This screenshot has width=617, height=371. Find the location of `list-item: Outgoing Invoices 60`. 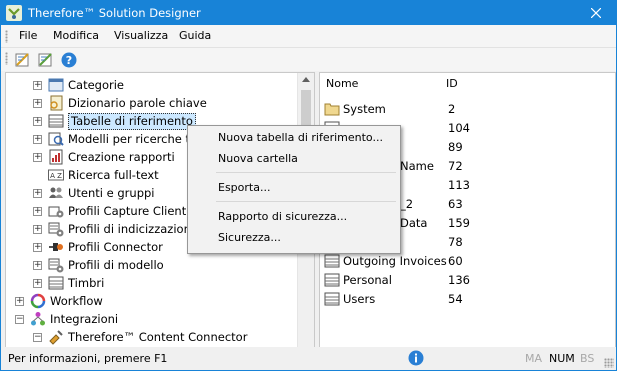

list-item: Outgoing Invoices 60 is located at coordinates (465, 261).